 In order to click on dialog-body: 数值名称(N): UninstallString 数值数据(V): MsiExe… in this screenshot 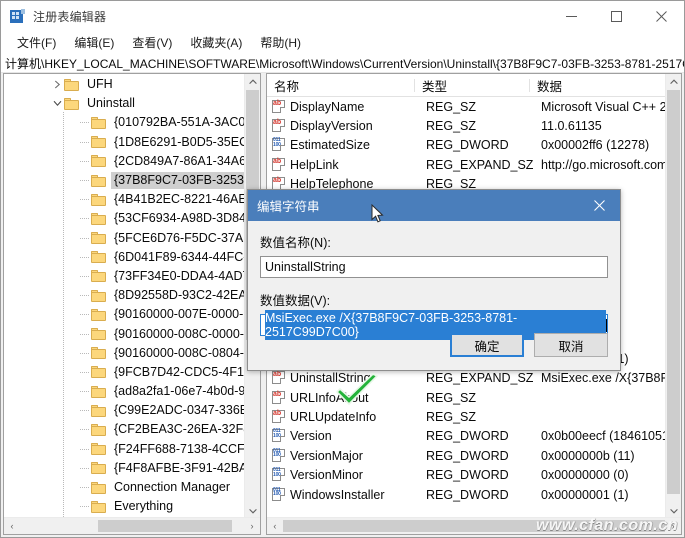, I will do `click(434, 280)`.